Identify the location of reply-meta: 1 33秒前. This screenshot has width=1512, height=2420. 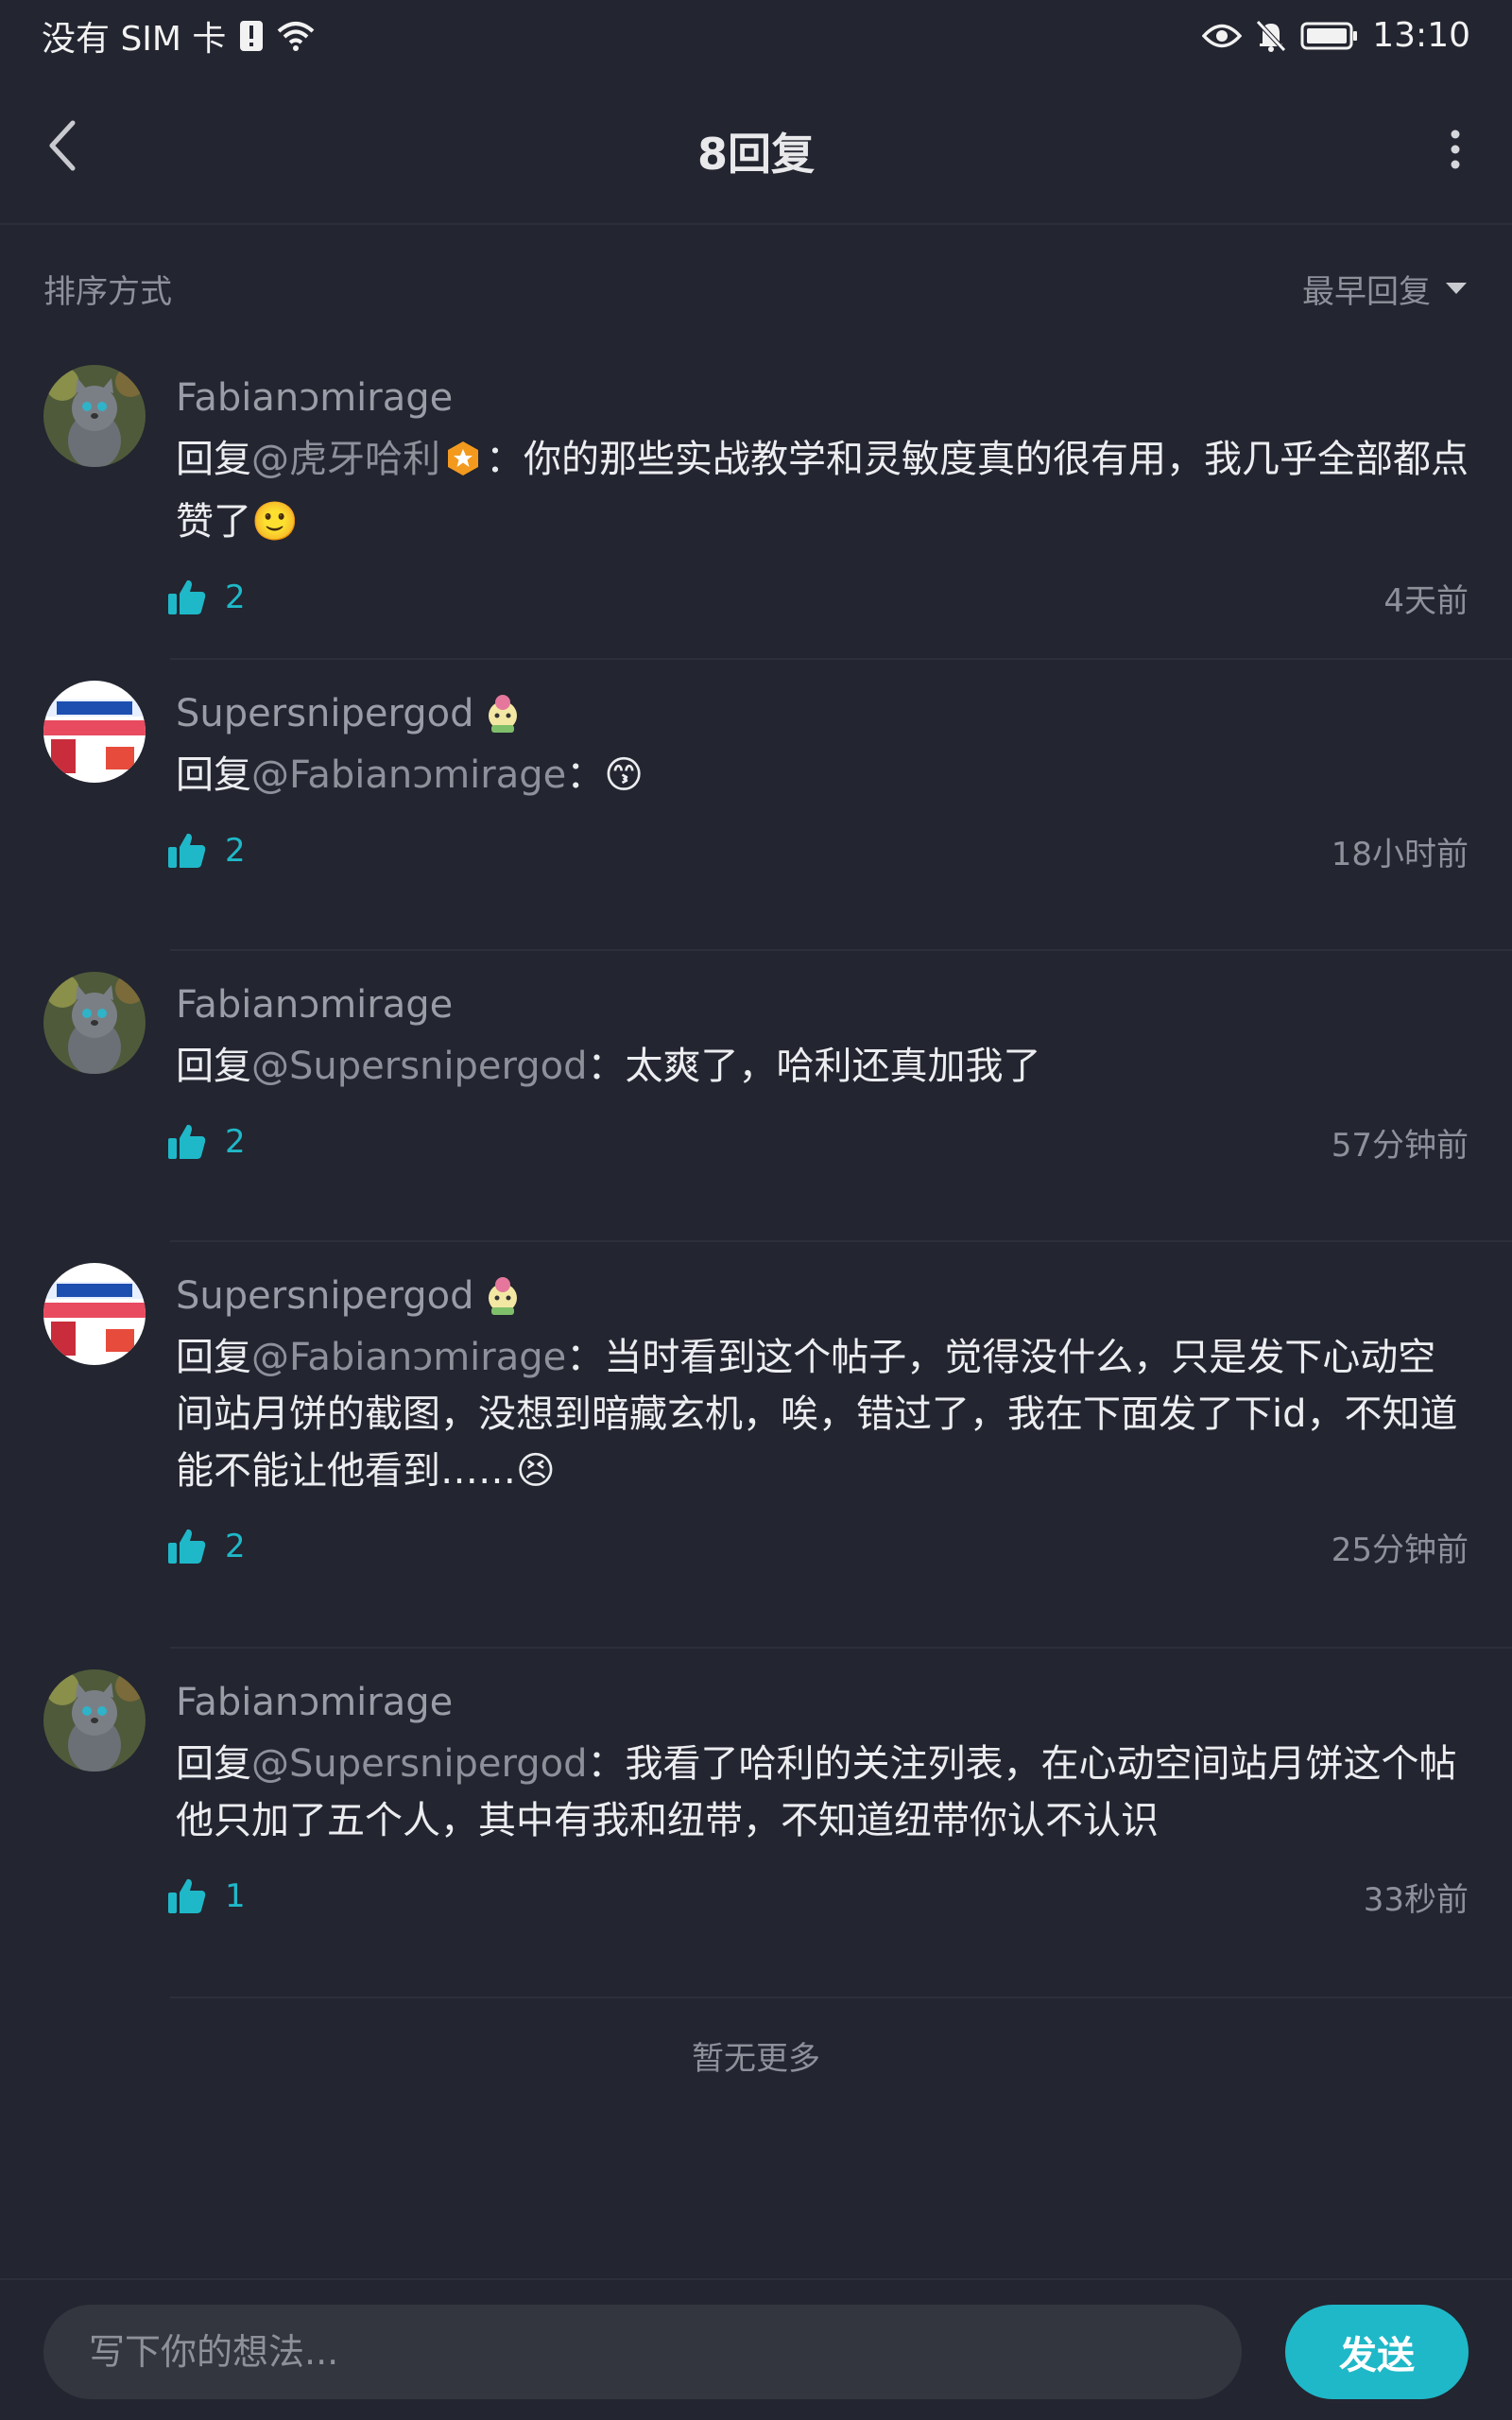
(818, 1896).